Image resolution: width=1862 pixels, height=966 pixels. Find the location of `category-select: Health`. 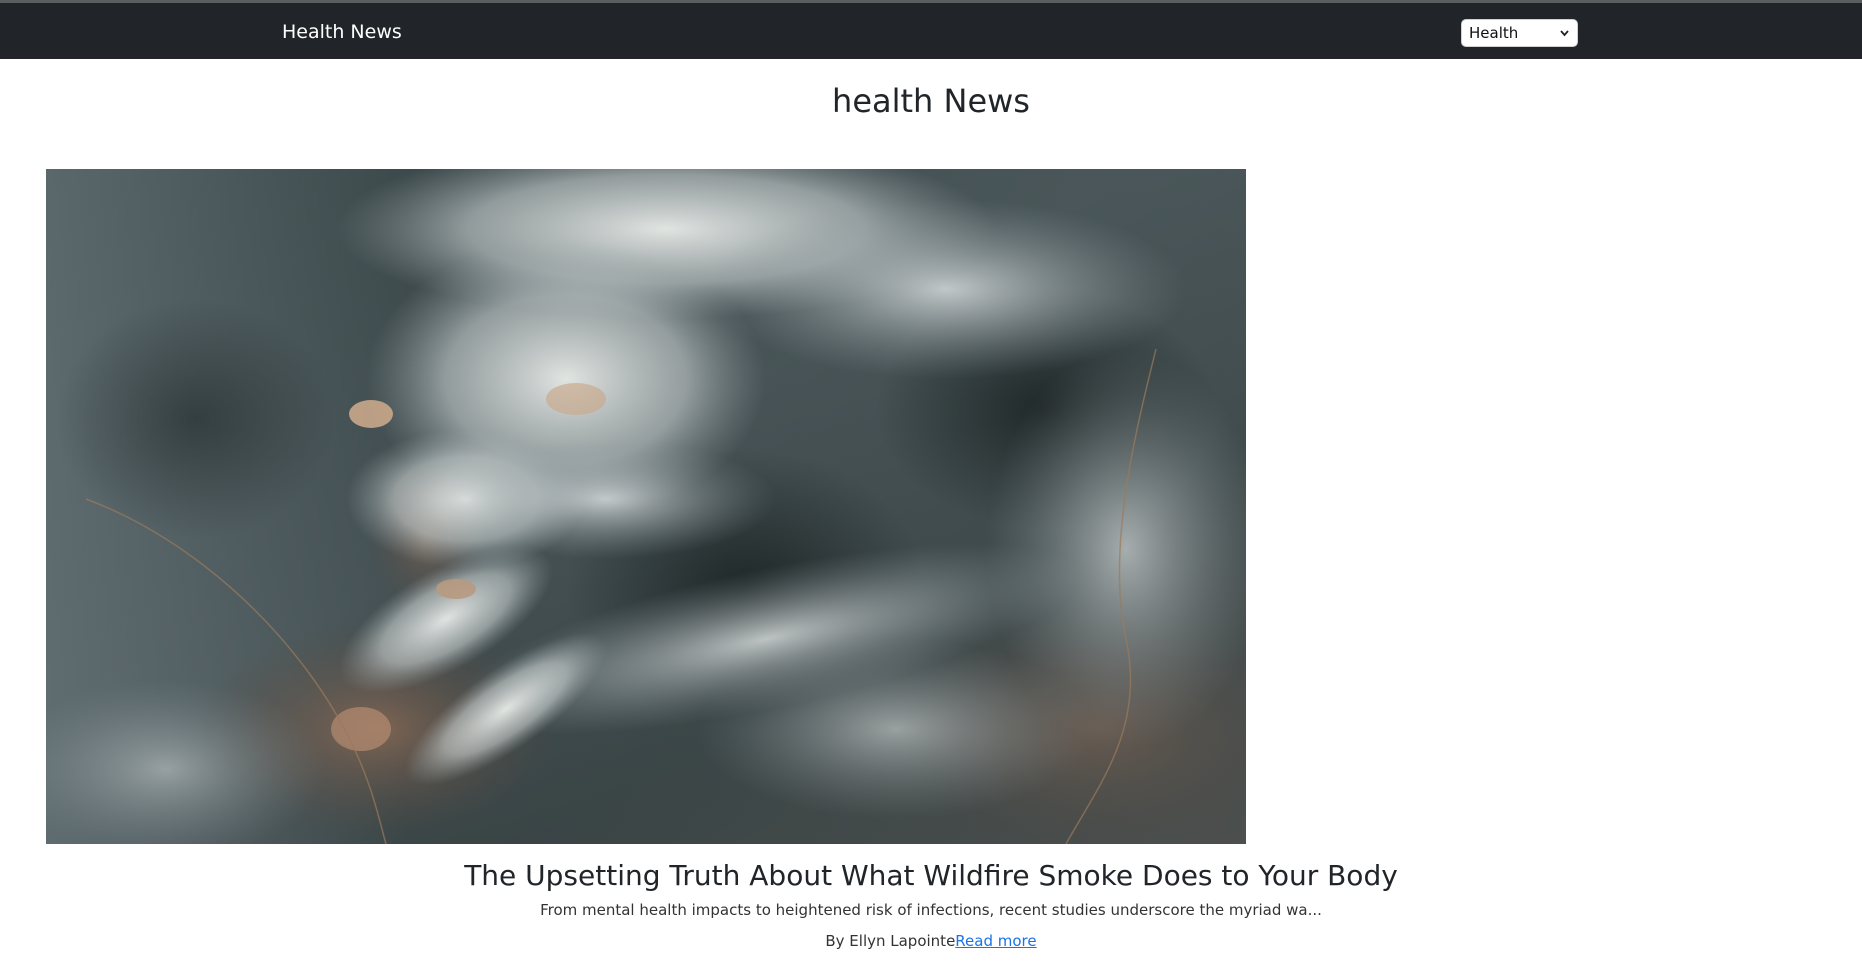

category-select: Health is located at coordinates (1519, 33).